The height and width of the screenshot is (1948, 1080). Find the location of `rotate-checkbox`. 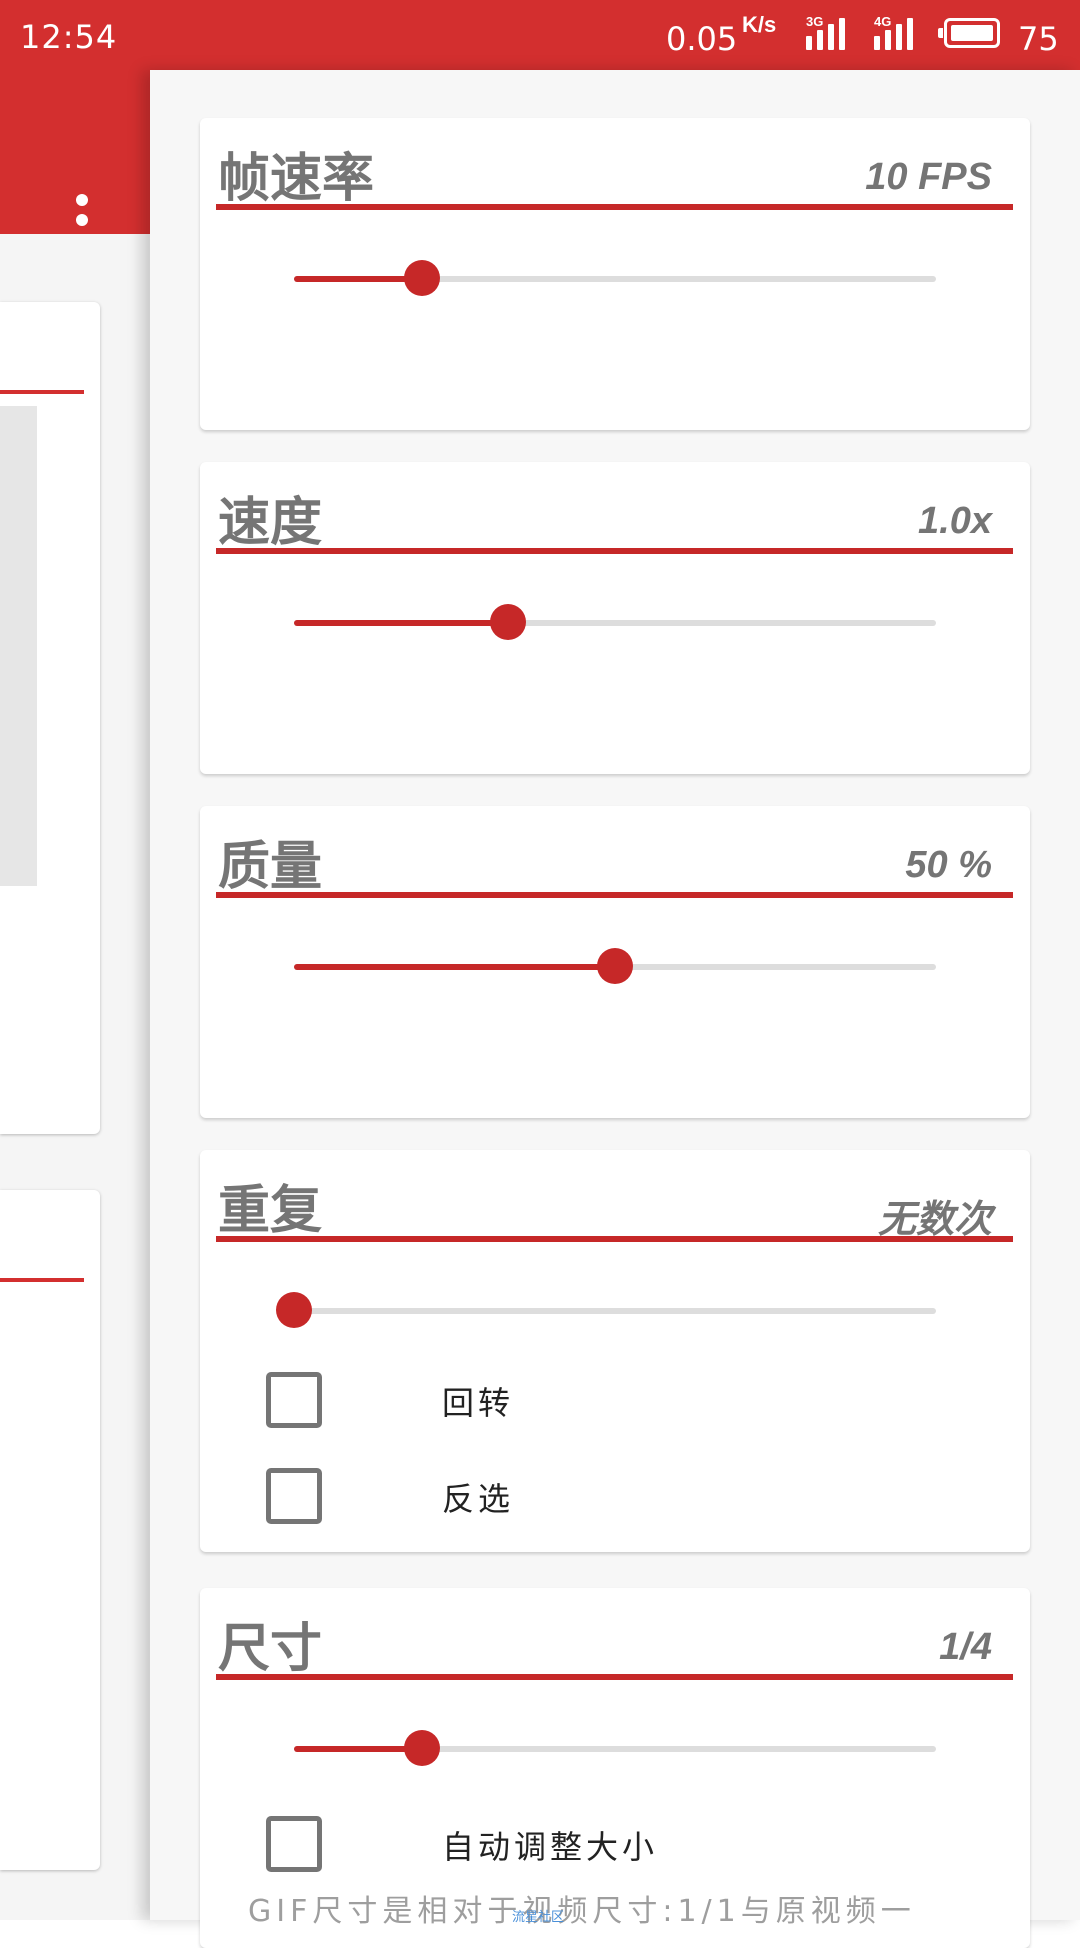

rotate-checkbox is located at coordinates (294, 1400).